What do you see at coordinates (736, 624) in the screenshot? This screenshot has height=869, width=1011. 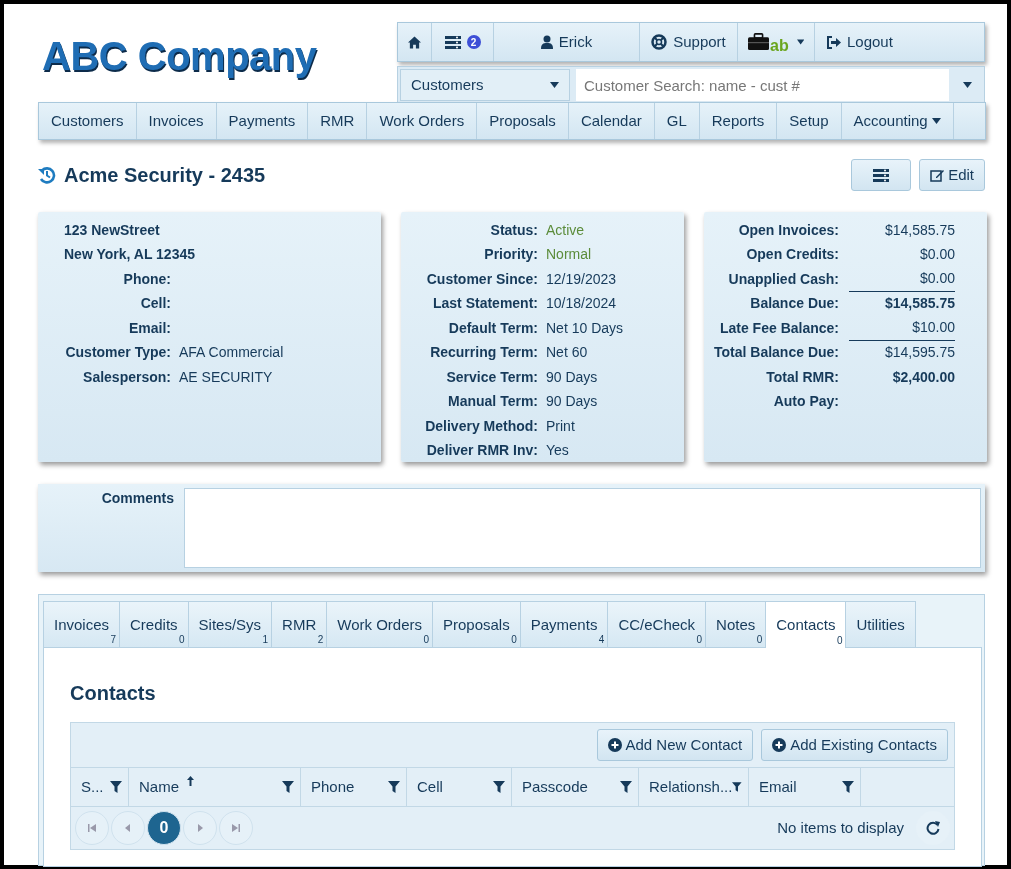 I see `tab: Notes 0` at bounding box center [736, 624].